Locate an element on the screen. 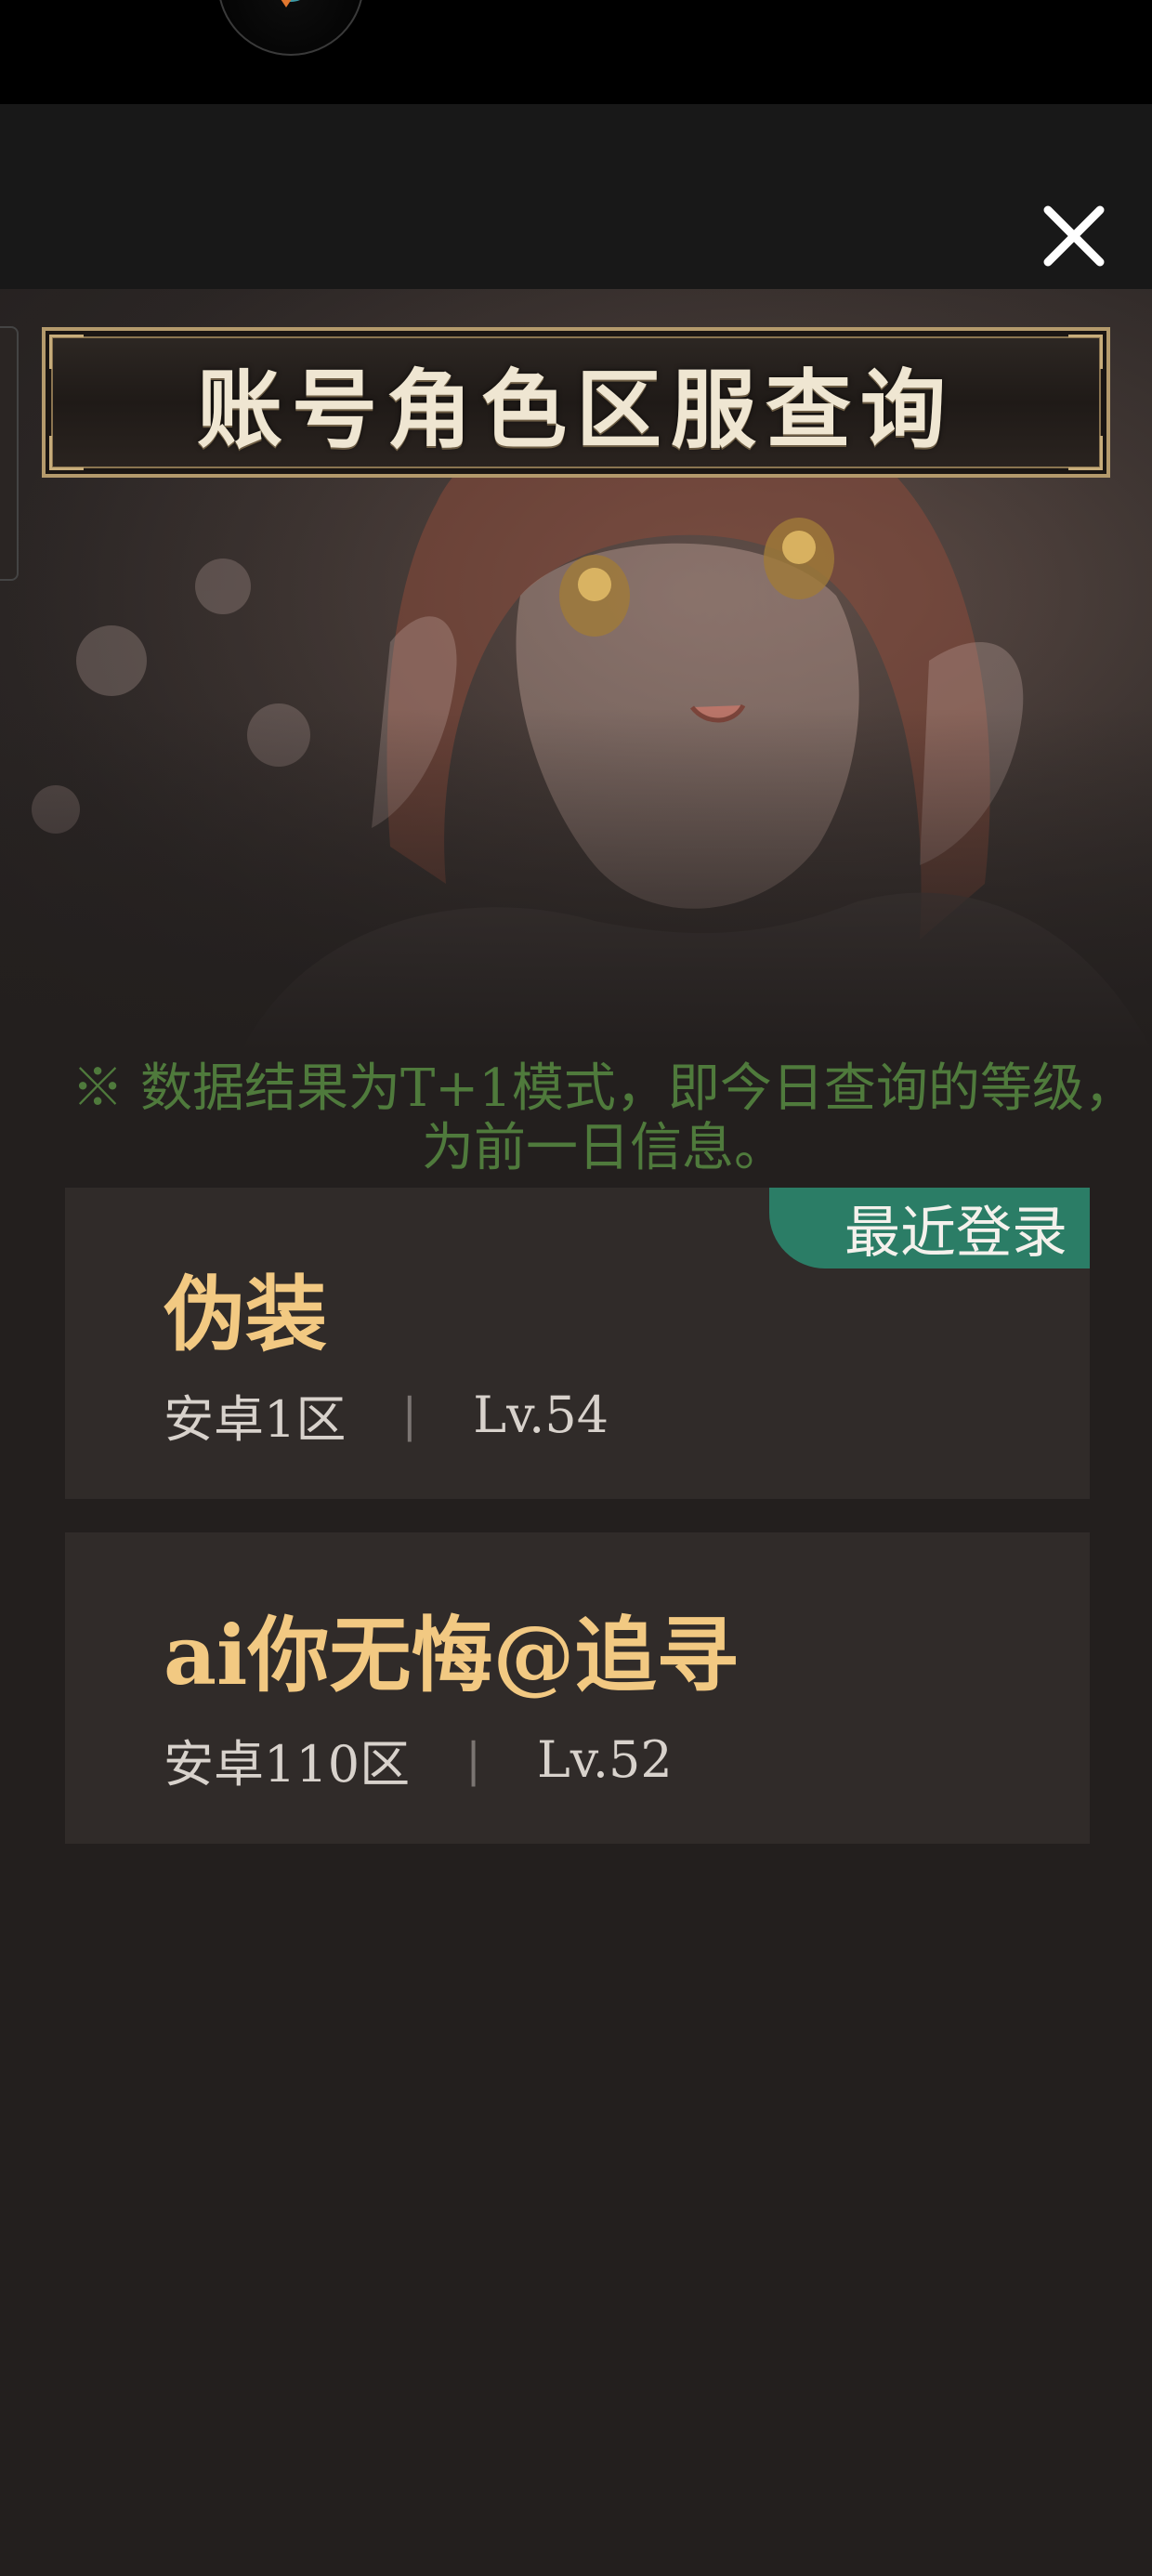 This screenshot has height=2576, width=1152. dialog-header is located at coordinates (576, 196).